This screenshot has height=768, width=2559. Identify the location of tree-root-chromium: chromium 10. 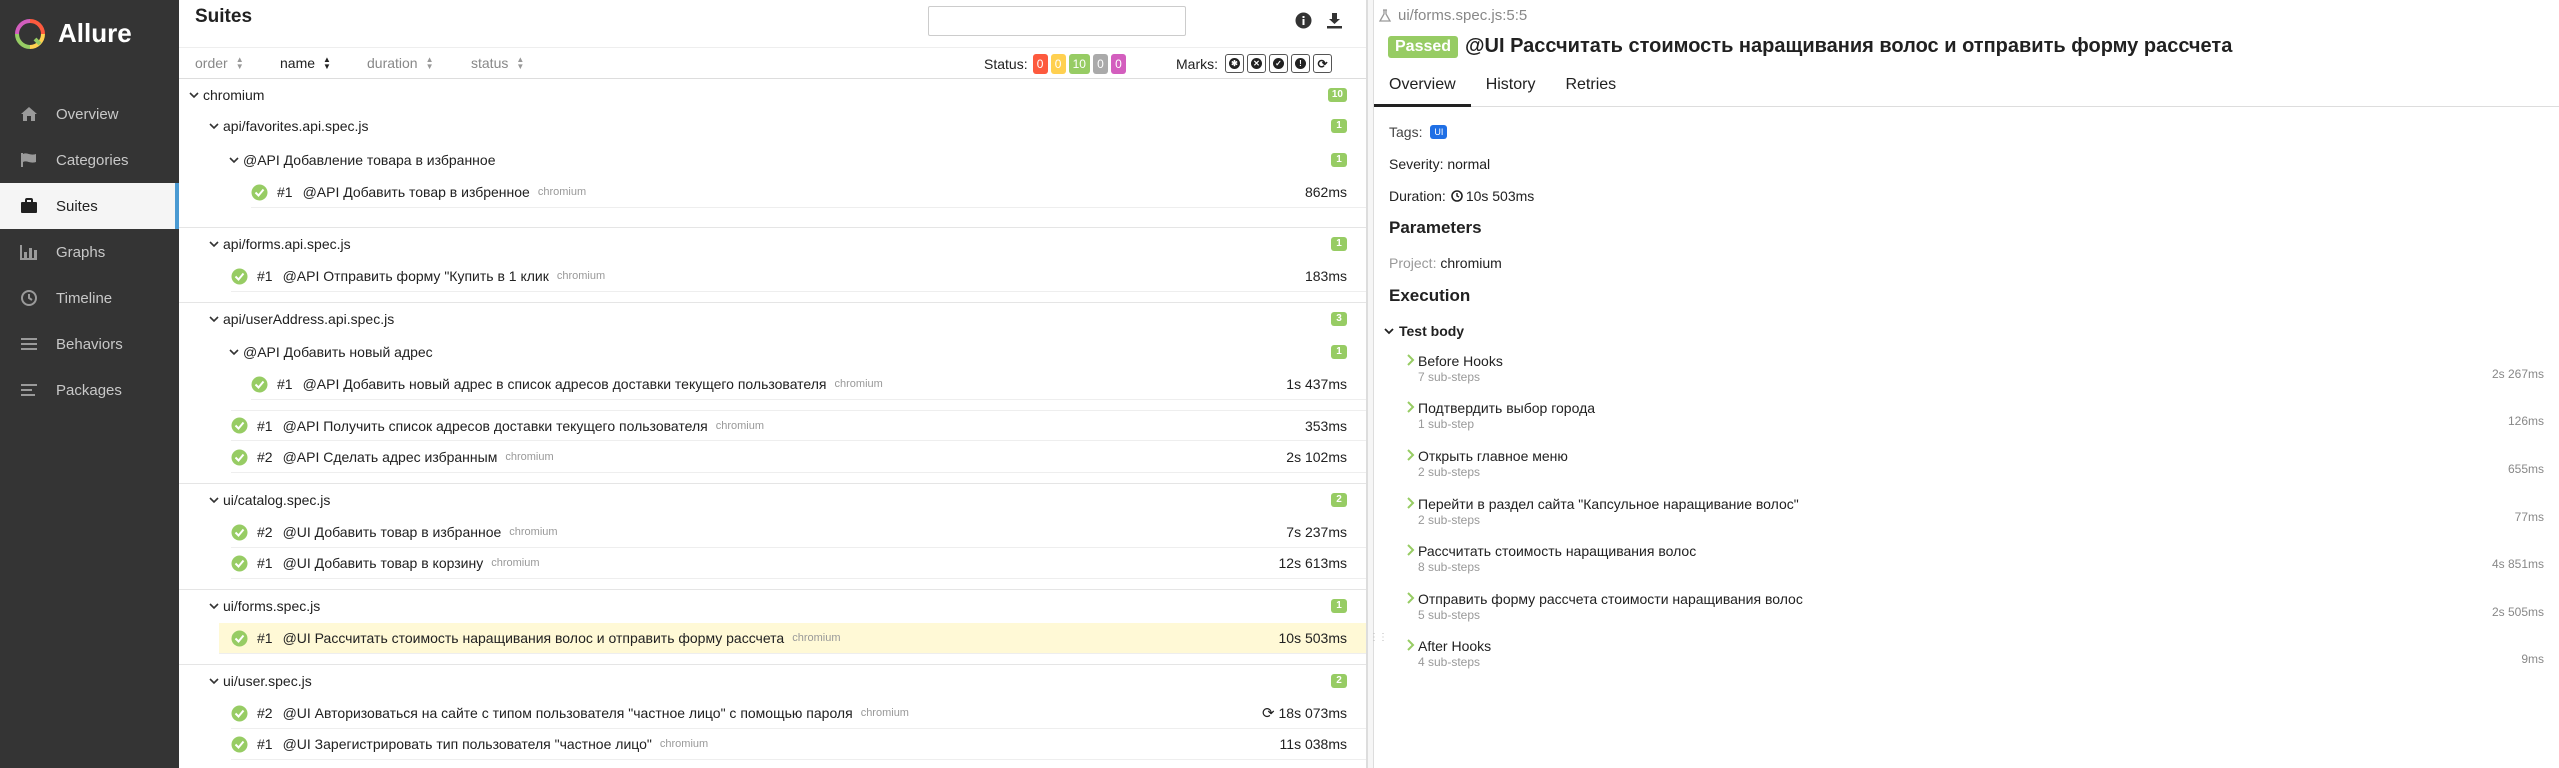
(772, 95).